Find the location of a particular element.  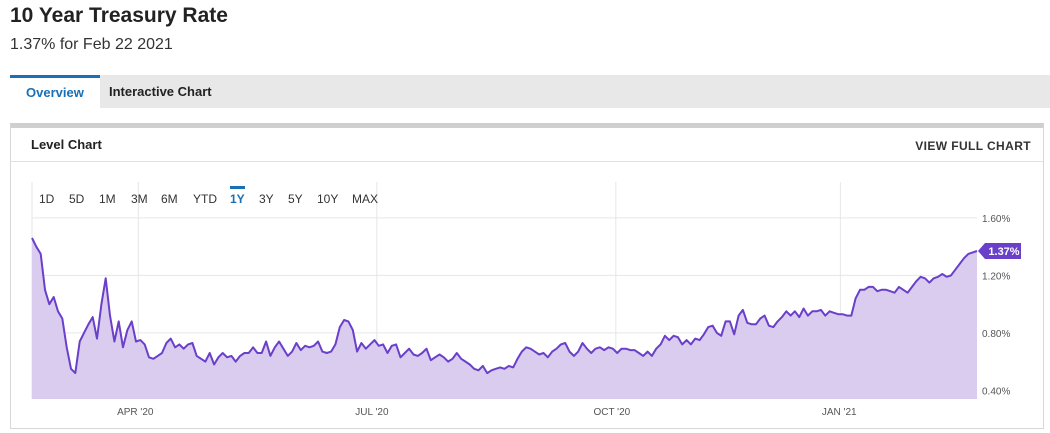

x-tick-label: JUL '20 is located at coordinates (372, 412).